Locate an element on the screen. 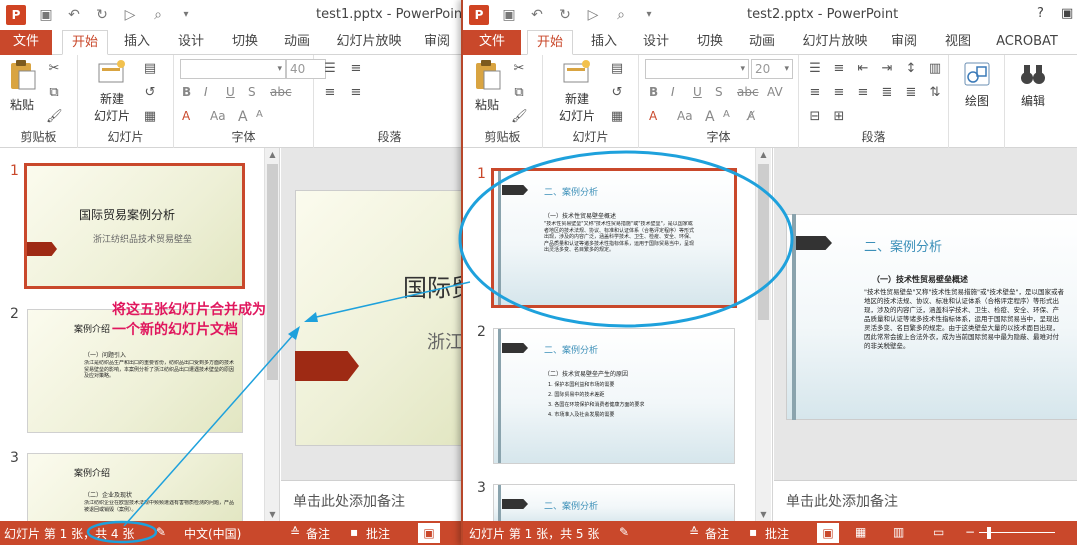 Image resolution: width=1077 pixels, height=545 pixels. shadow-icon: S is located at coordinates (719, 92).